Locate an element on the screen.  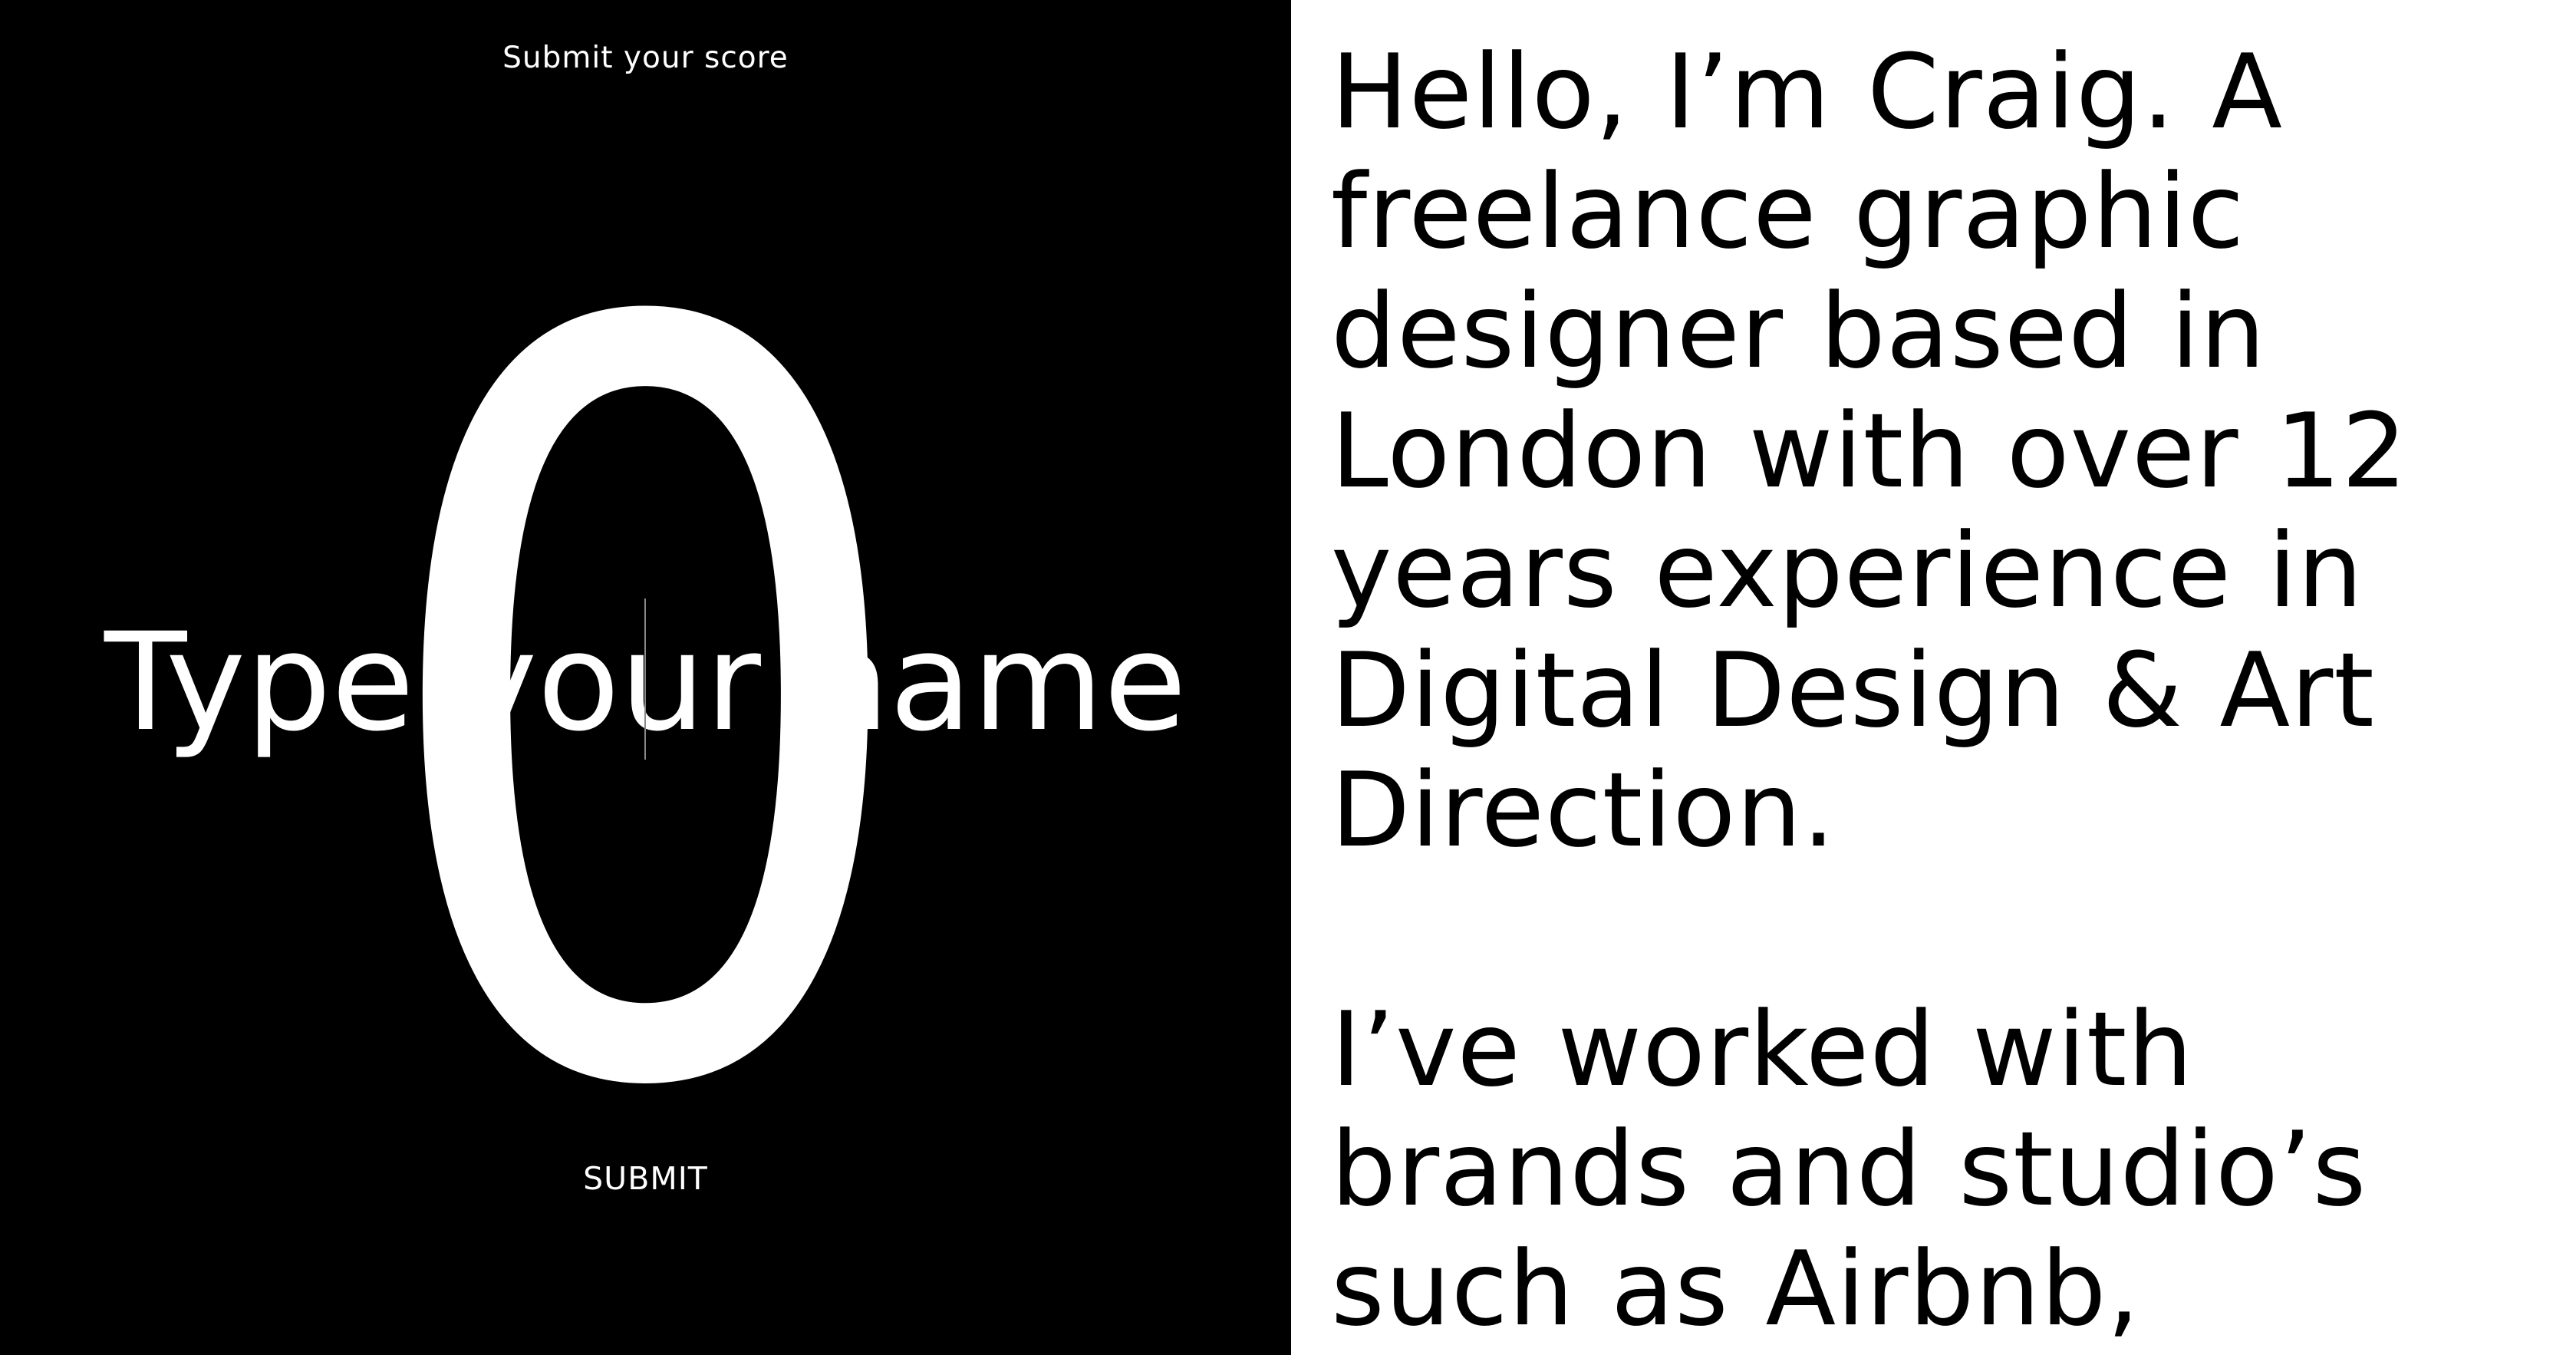
bio-line: I’ve worked with is located at coordinates (1762, 1050).